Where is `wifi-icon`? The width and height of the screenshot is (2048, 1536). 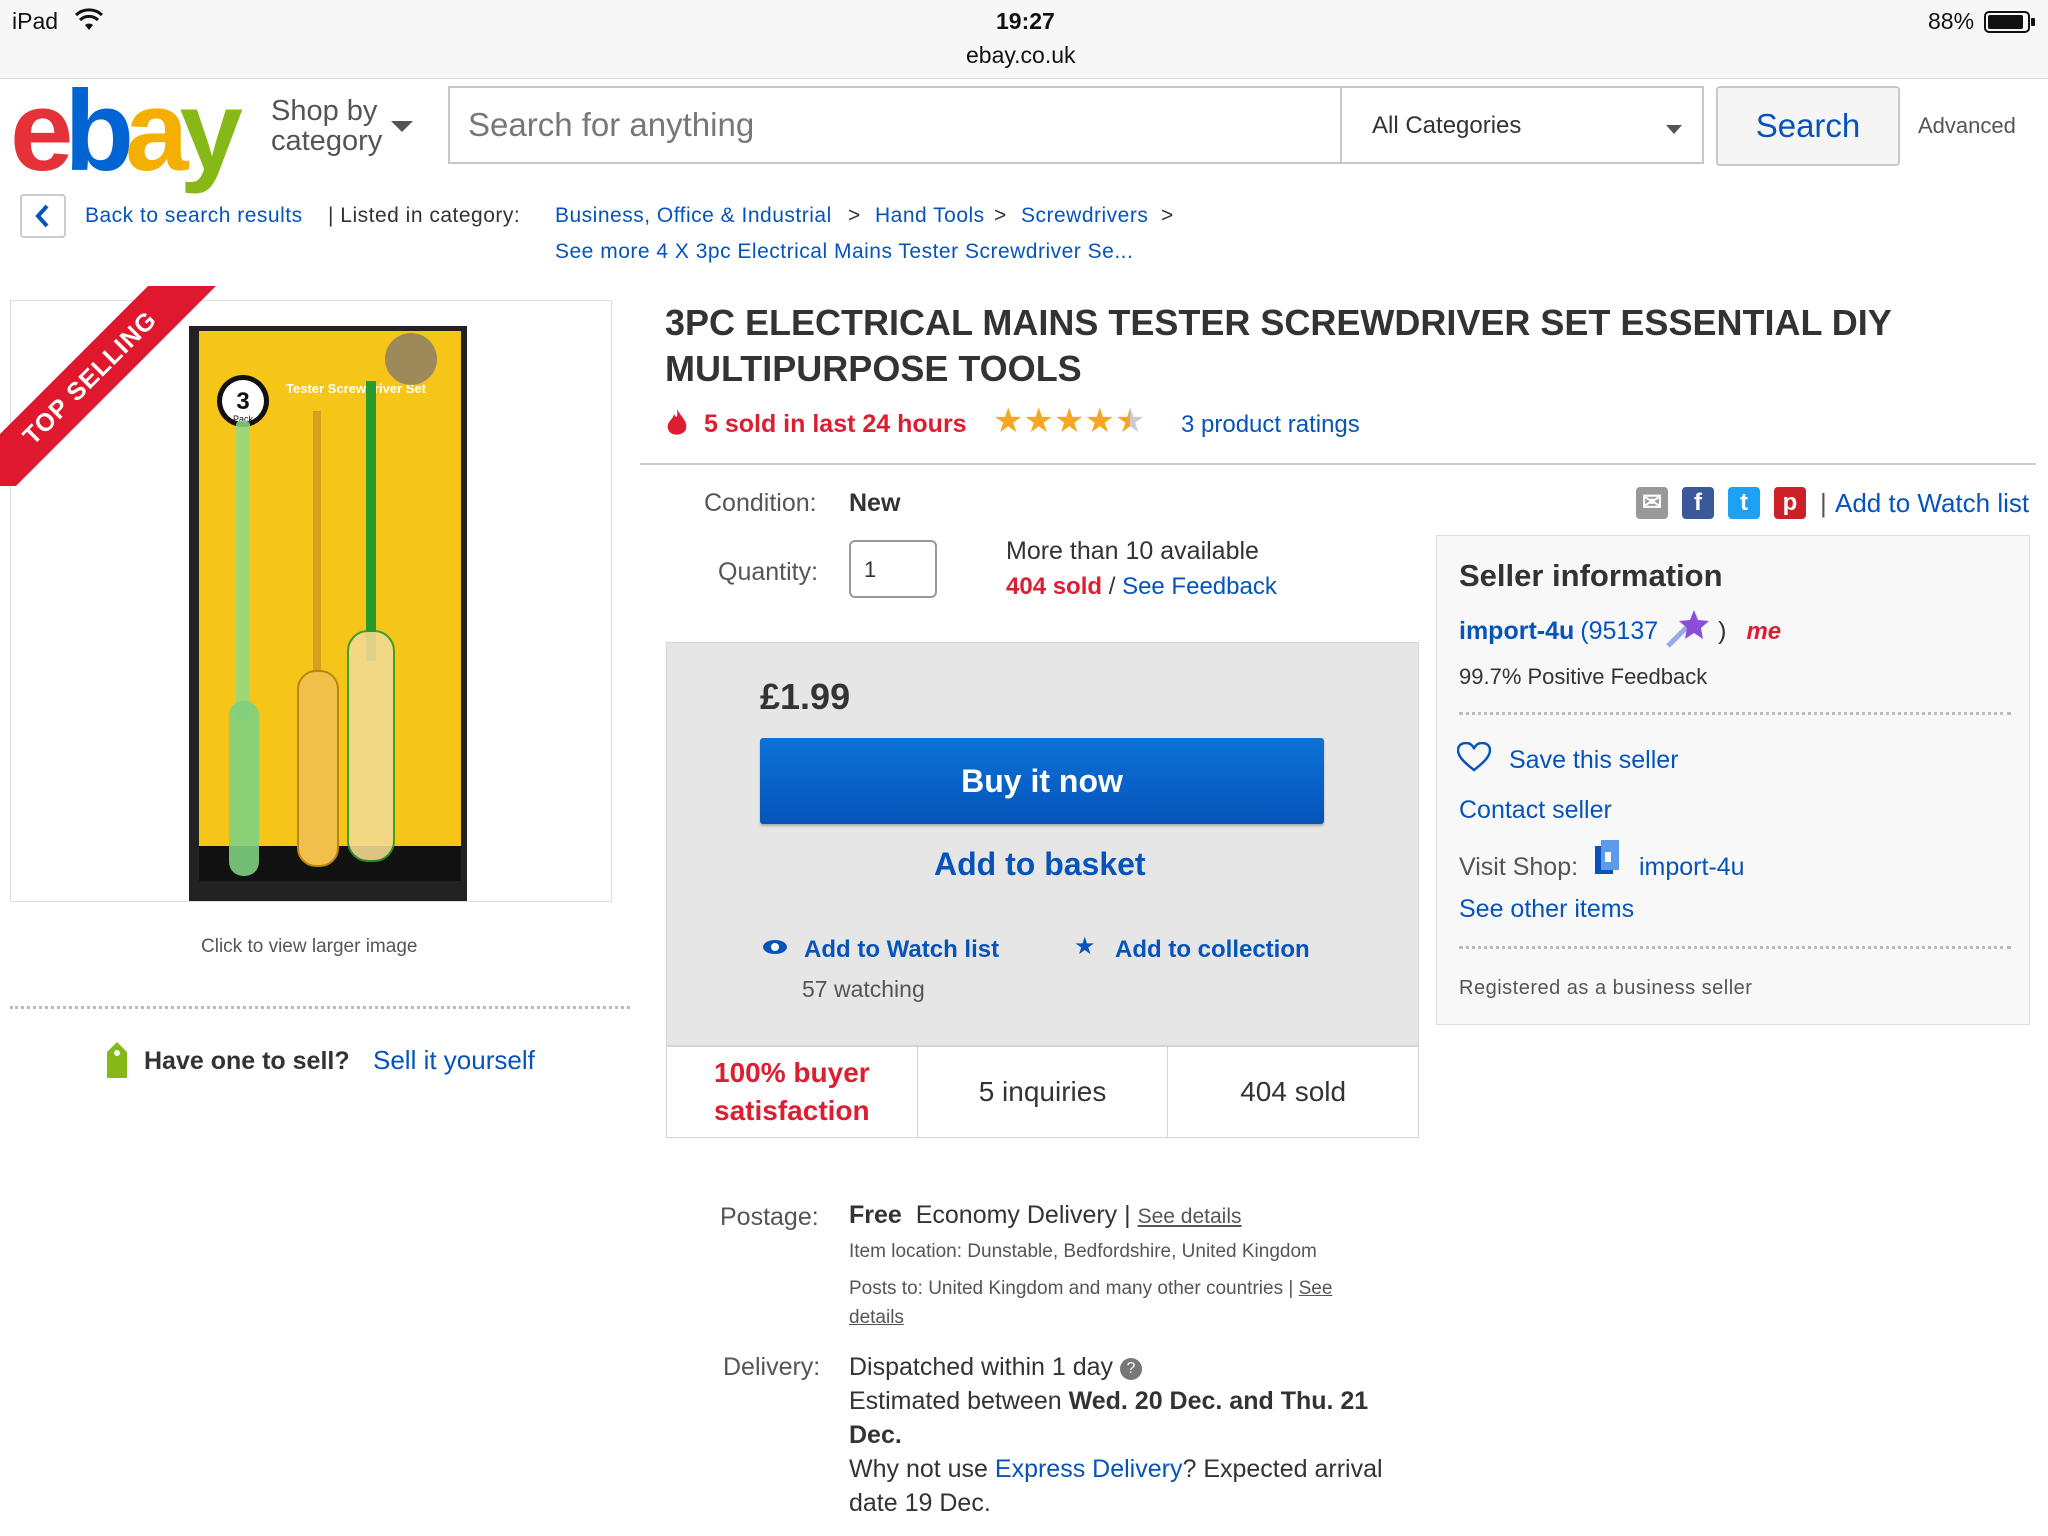
wifi-icon is located at coordinates (89, 22).